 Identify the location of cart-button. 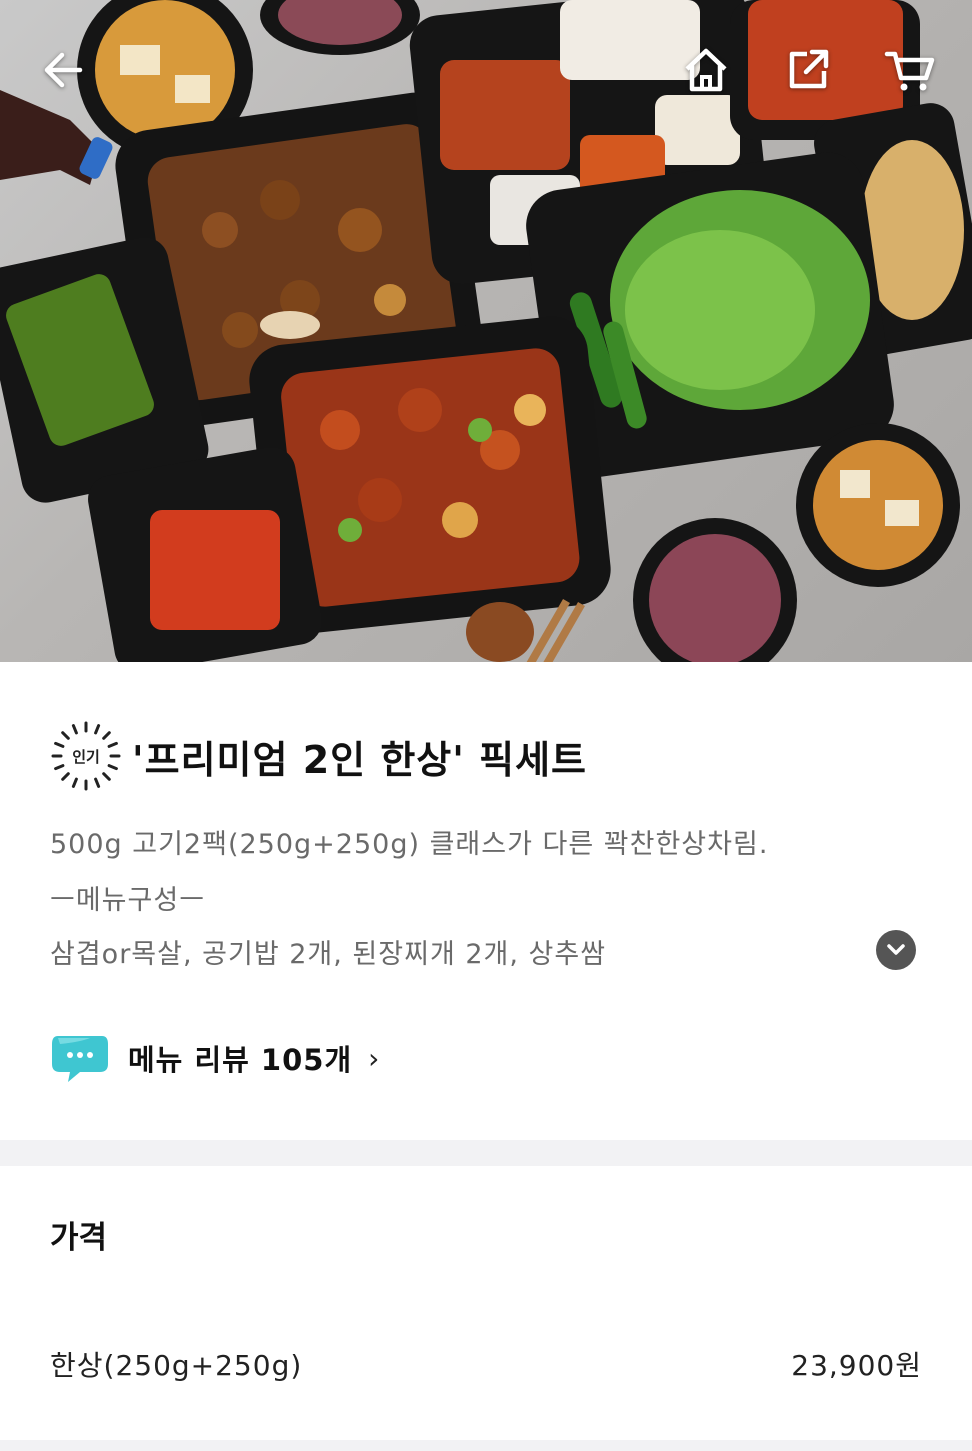
(910, 70).